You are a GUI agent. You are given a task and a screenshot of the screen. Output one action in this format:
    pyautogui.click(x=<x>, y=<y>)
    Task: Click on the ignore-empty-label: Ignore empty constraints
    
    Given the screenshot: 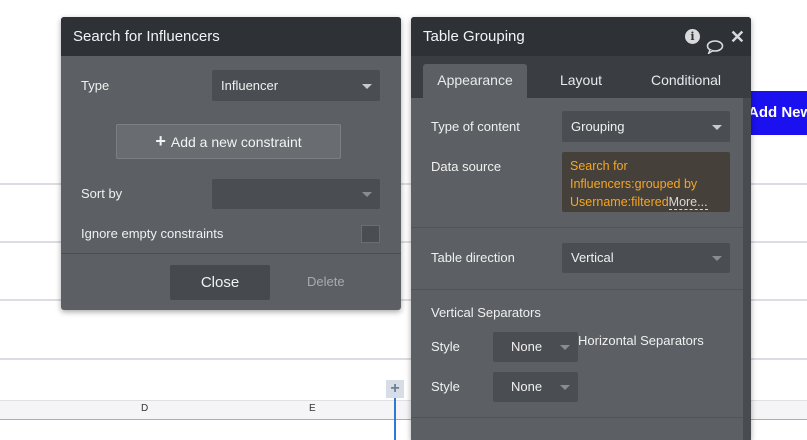 What is the action you would take?
    pyautogui.click(x=152, y=233)
    